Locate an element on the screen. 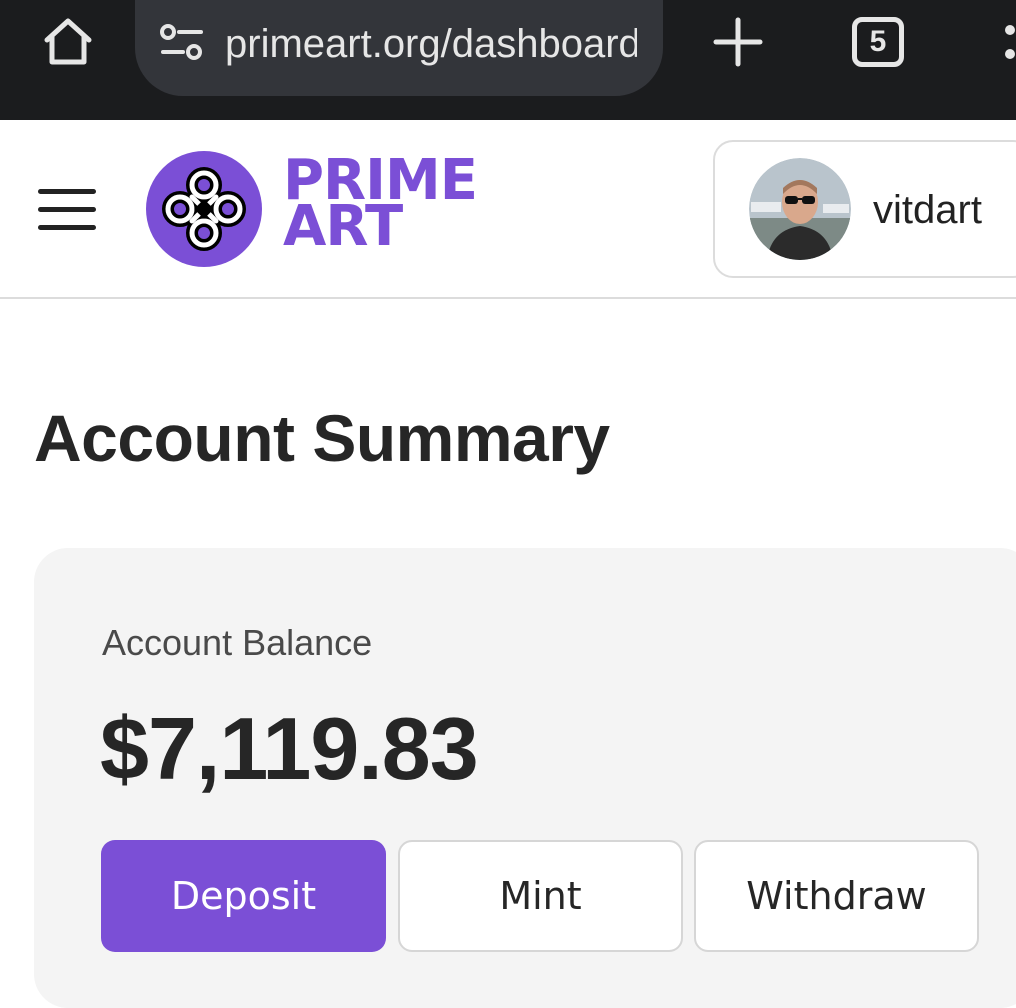  new-tab-button is located at coordinates (738, 42).